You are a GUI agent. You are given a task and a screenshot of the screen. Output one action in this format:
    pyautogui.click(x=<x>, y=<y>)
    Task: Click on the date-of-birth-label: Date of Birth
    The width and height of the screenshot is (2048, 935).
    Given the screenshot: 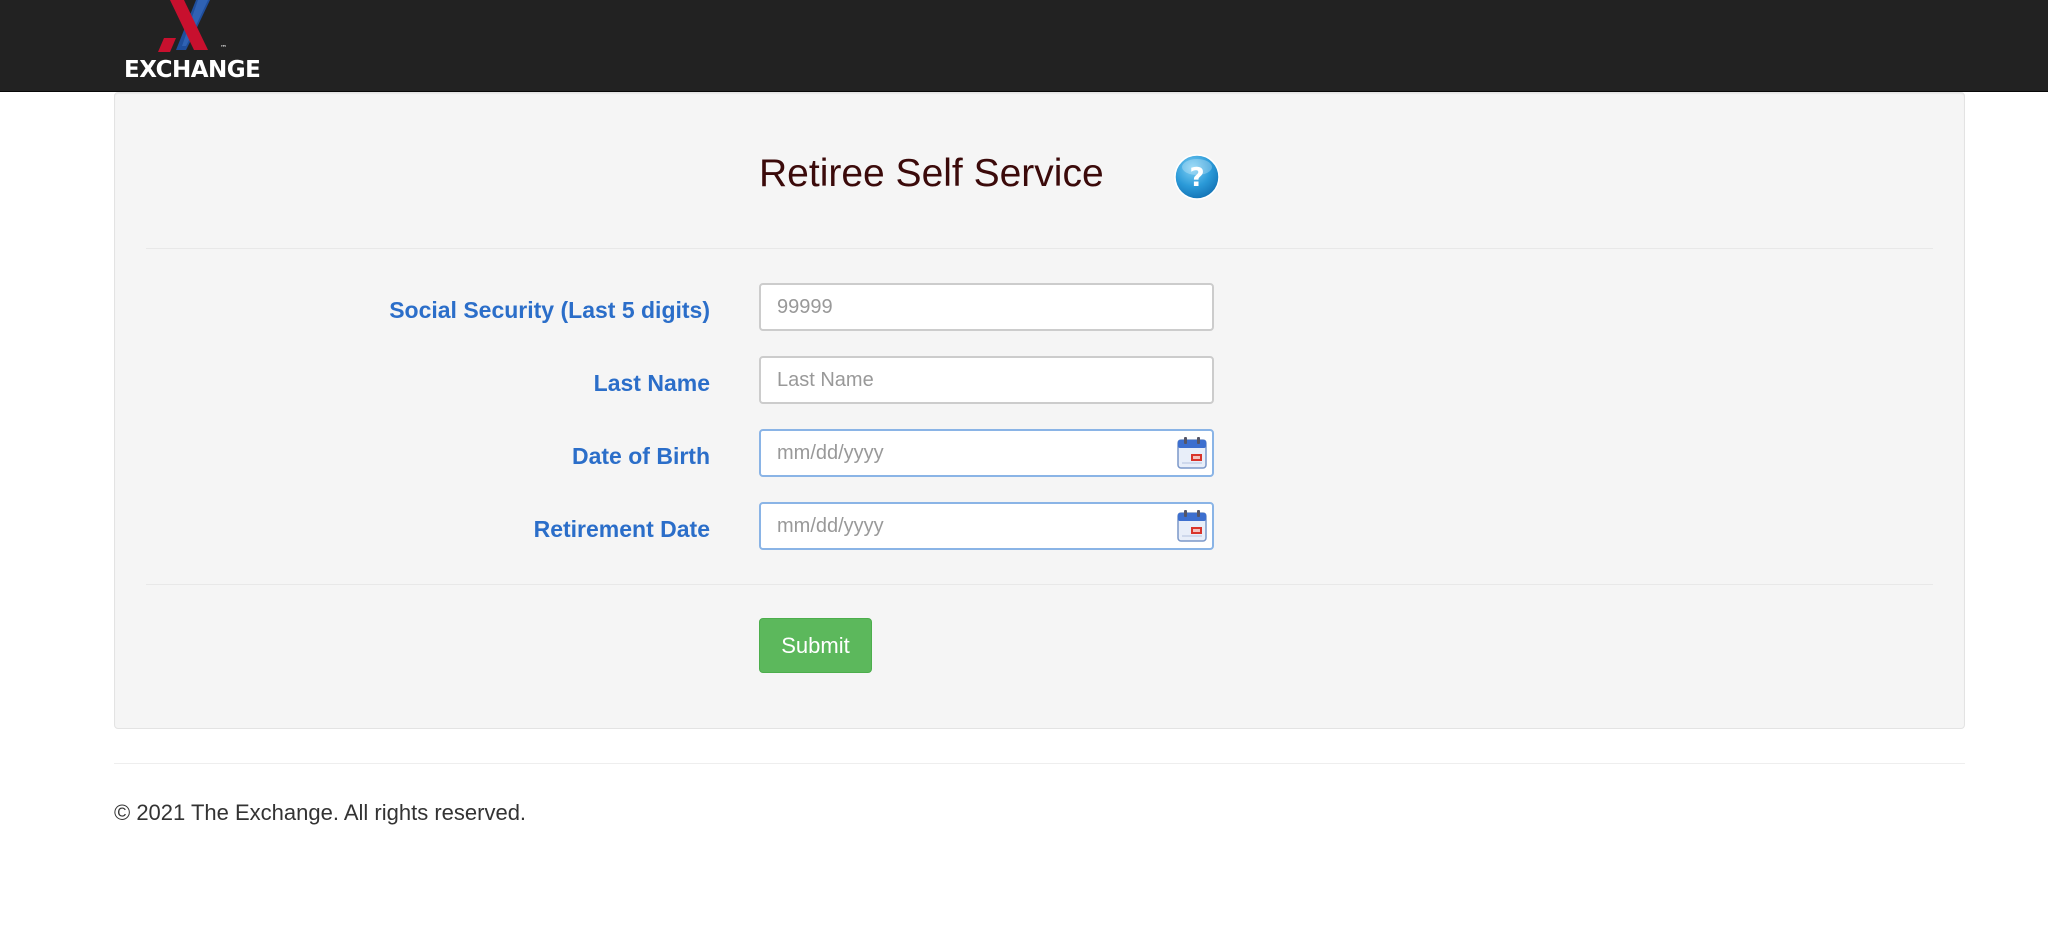 What is the action you would take?
    pyautogui.click(x=641, y=456)
    